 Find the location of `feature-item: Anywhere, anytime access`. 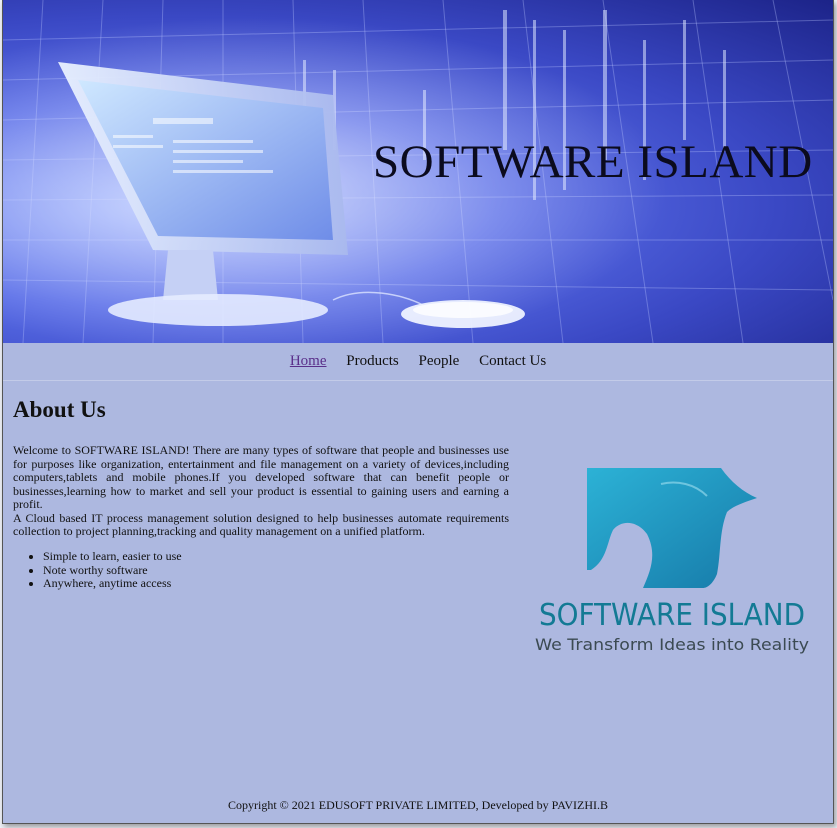

feature-item: Anywhere, anytime access is located at coordinates (112, 583).